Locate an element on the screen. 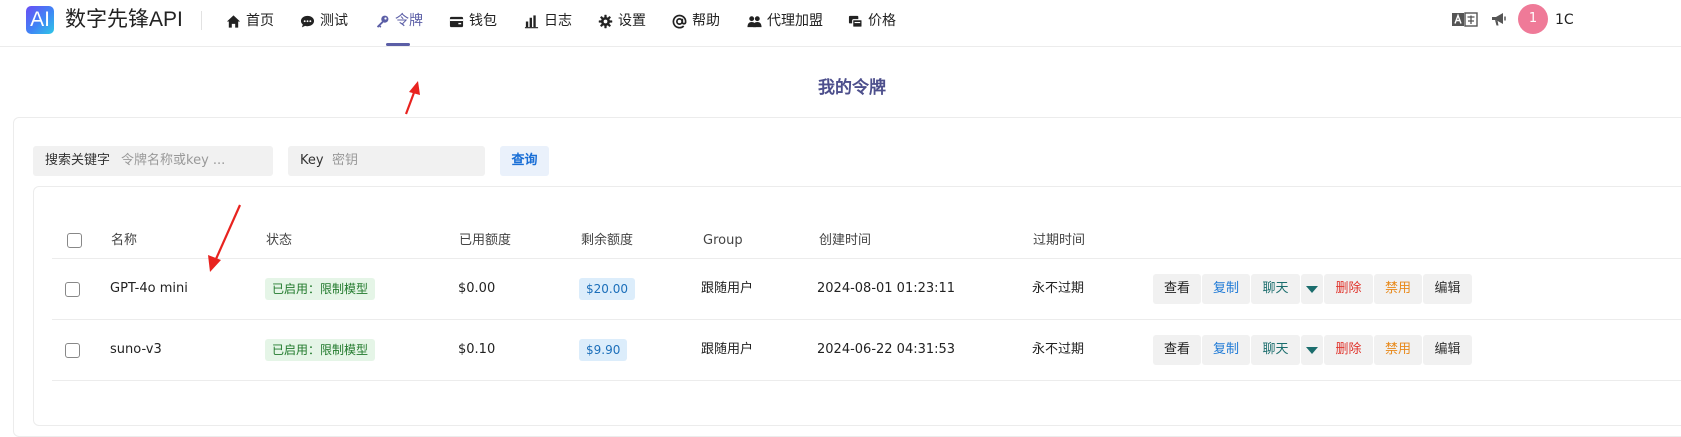 The height and width of the screenshot is (437, 1681). keyword-search-prefix: 搜索关键字 is located at coordinates (78, 160).